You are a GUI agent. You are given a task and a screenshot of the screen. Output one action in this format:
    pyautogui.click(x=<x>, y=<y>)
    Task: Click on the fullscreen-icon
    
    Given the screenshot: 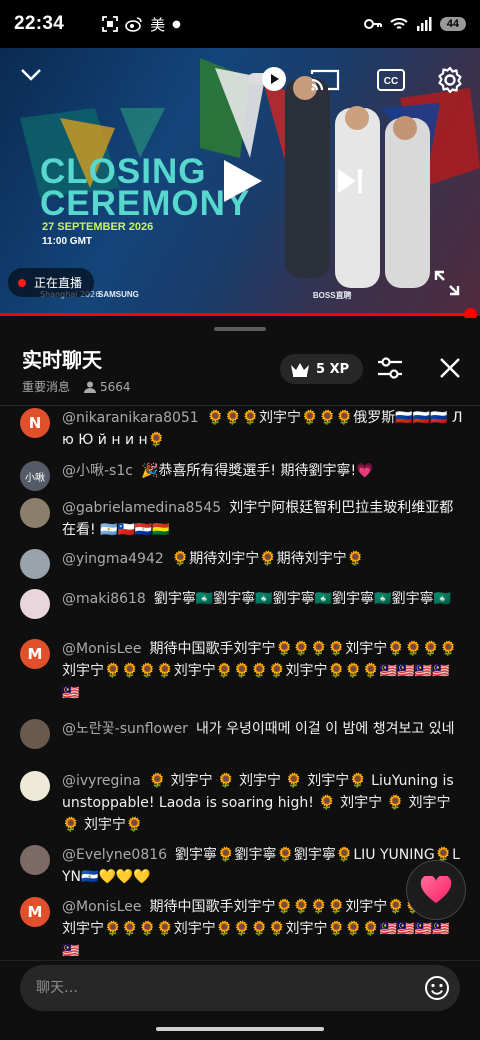 What is the action you would take?
    pyautogui.click(x=447, y=283)
    